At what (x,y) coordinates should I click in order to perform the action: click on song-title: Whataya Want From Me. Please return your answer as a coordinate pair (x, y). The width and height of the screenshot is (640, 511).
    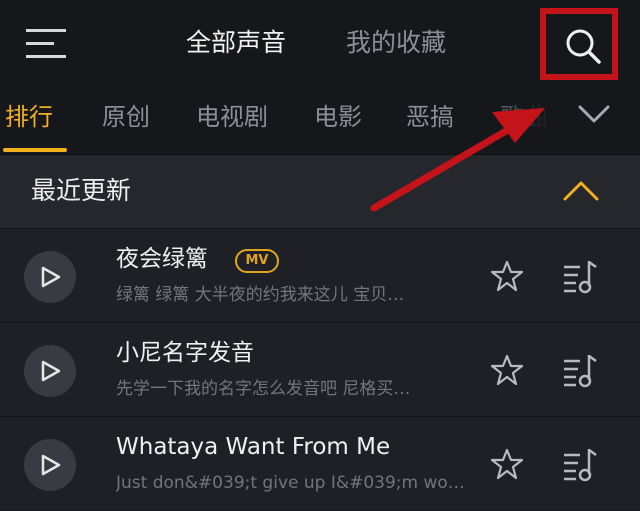
    Looking at the image, I should click on (253, 447).